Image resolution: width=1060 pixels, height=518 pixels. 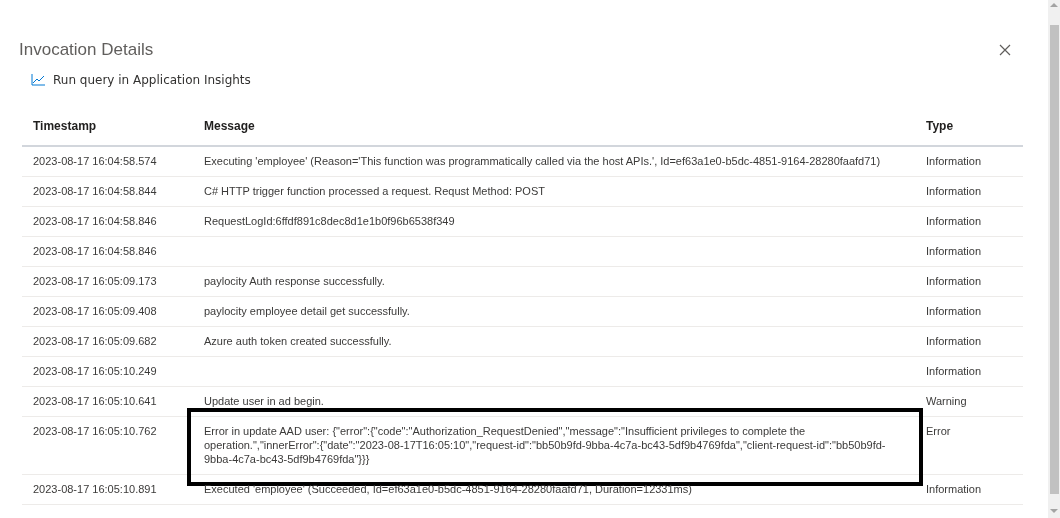 I want to click on message-cell: Update user in ad begin., so click(x=264, y=401).